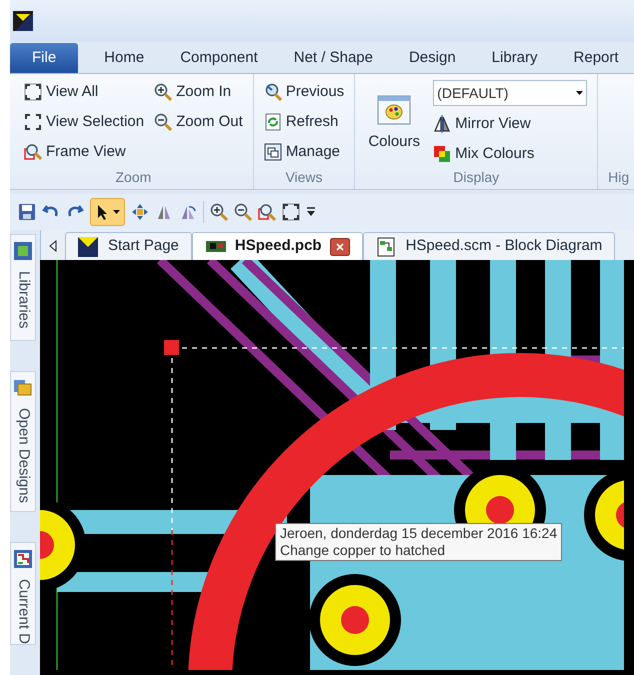  What do you see at coordinates (595, 58) in the screenshot?
I see `ribbon-tab: Report` at bounding box center [595, 58].